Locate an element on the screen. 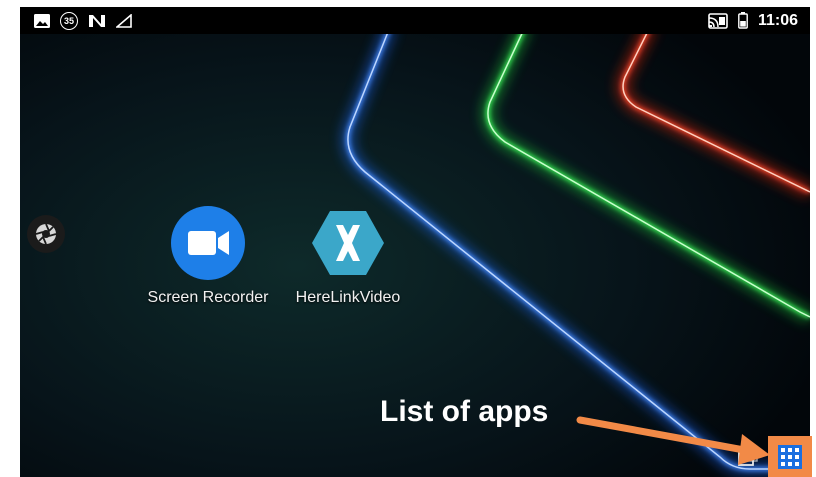  status-bar: 35 11:06 is located at coordinates (415, 20).